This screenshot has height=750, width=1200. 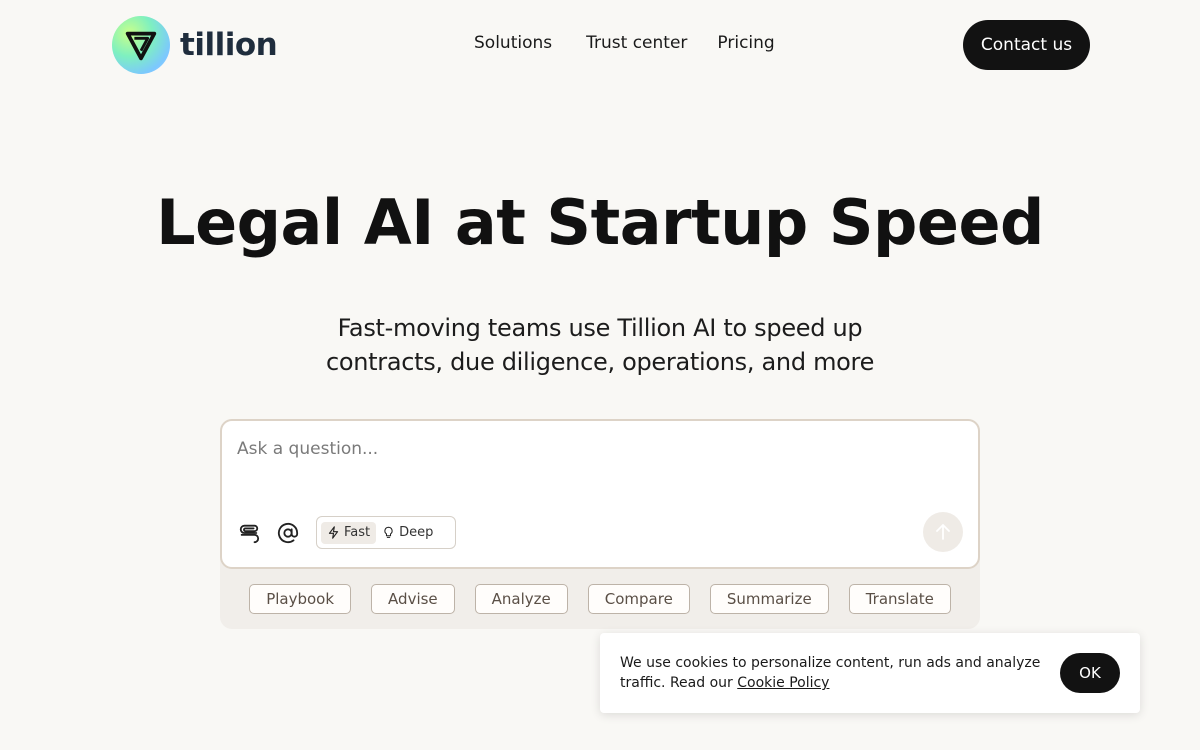 I want to click on contact-us-button: Contact us, so click(x=1026, y=45).